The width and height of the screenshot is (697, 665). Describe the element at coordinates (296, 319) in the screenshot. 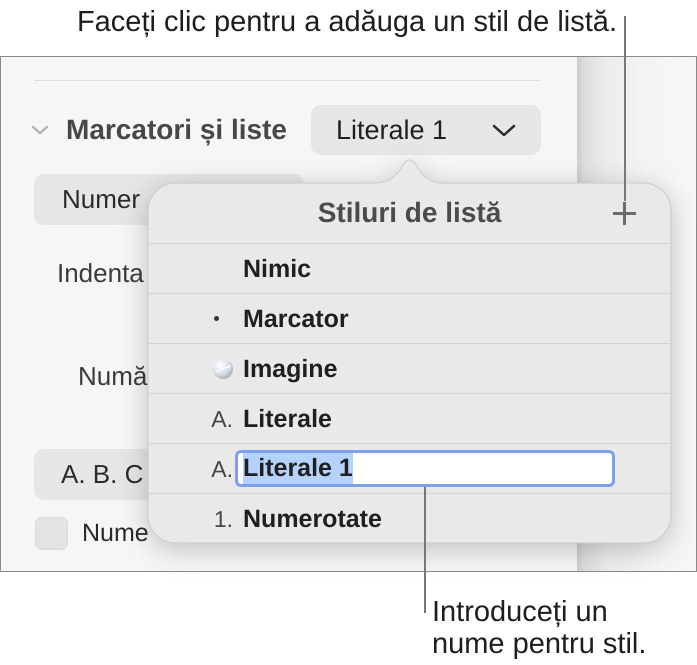

I see `list-style-name: Marcator` at that location.